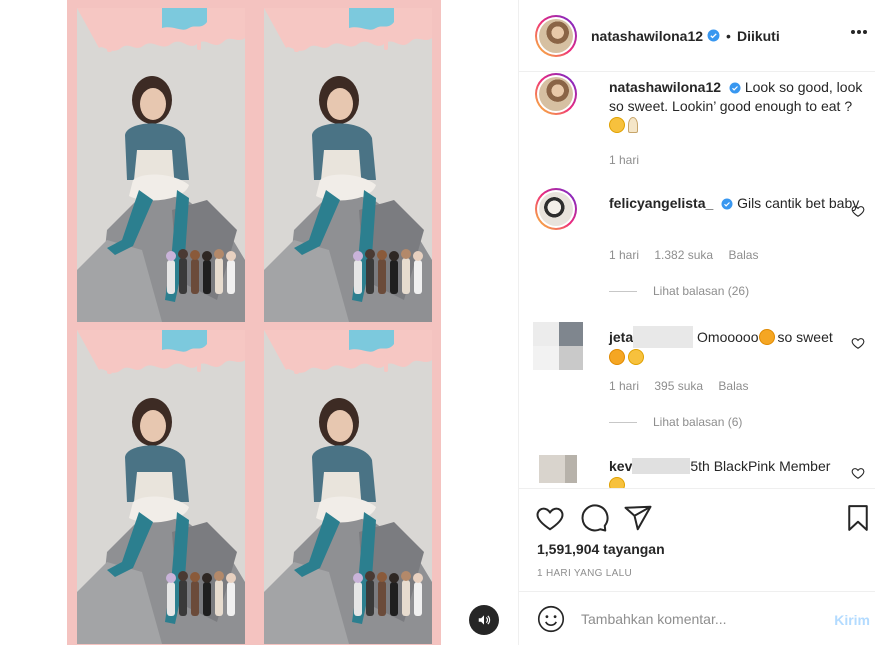 This screenshot has width=875, height=645. I want to click on comment-likes: 395 suka, so click(678, 386).